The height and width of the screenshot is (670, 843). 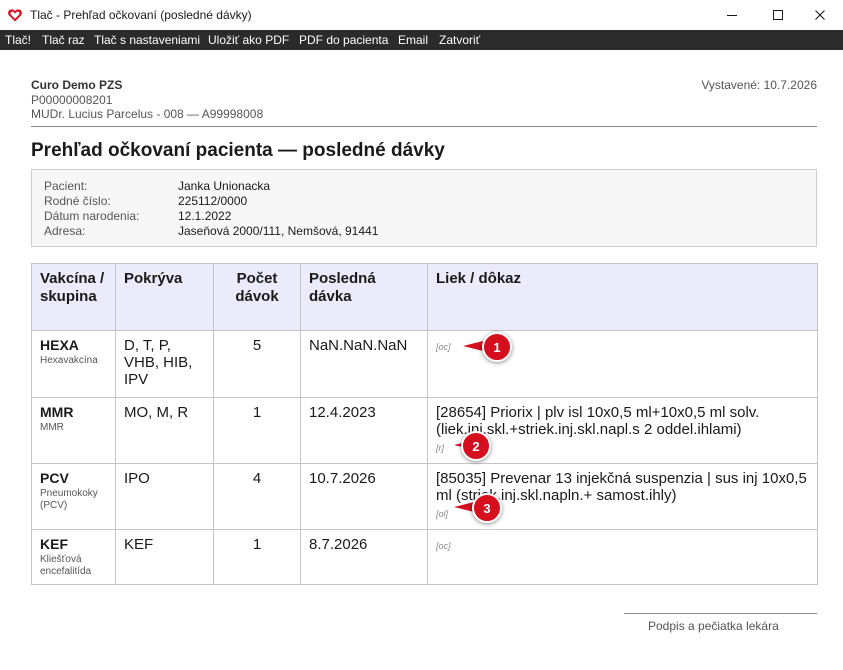 What do you see at coordinates (77, 201) in the screenshot?
I see `birth-number-label: Rodné číslo:` at bounding box center [77, 201].